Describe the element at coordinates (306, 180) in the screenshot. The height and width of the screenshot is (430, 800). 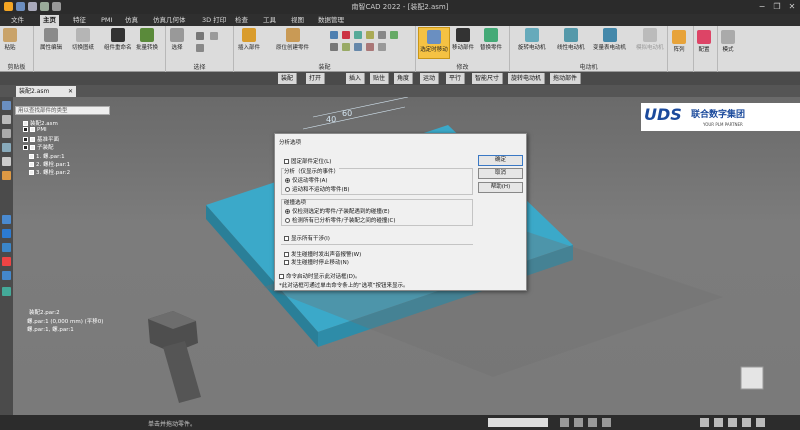
I see `radio-only-active: 仅运动零件(A)` at that location.